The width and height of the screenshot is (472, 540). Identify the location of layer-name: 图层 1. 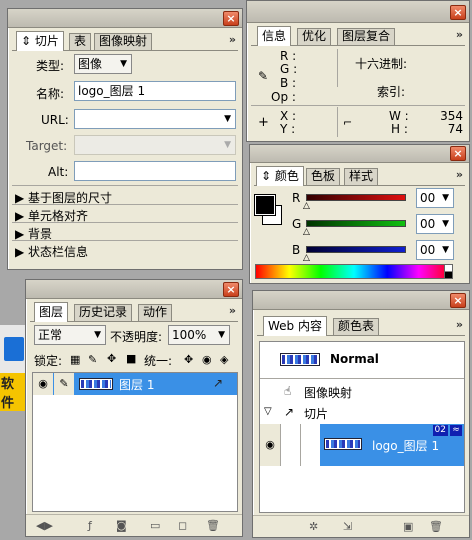
(136, 384).